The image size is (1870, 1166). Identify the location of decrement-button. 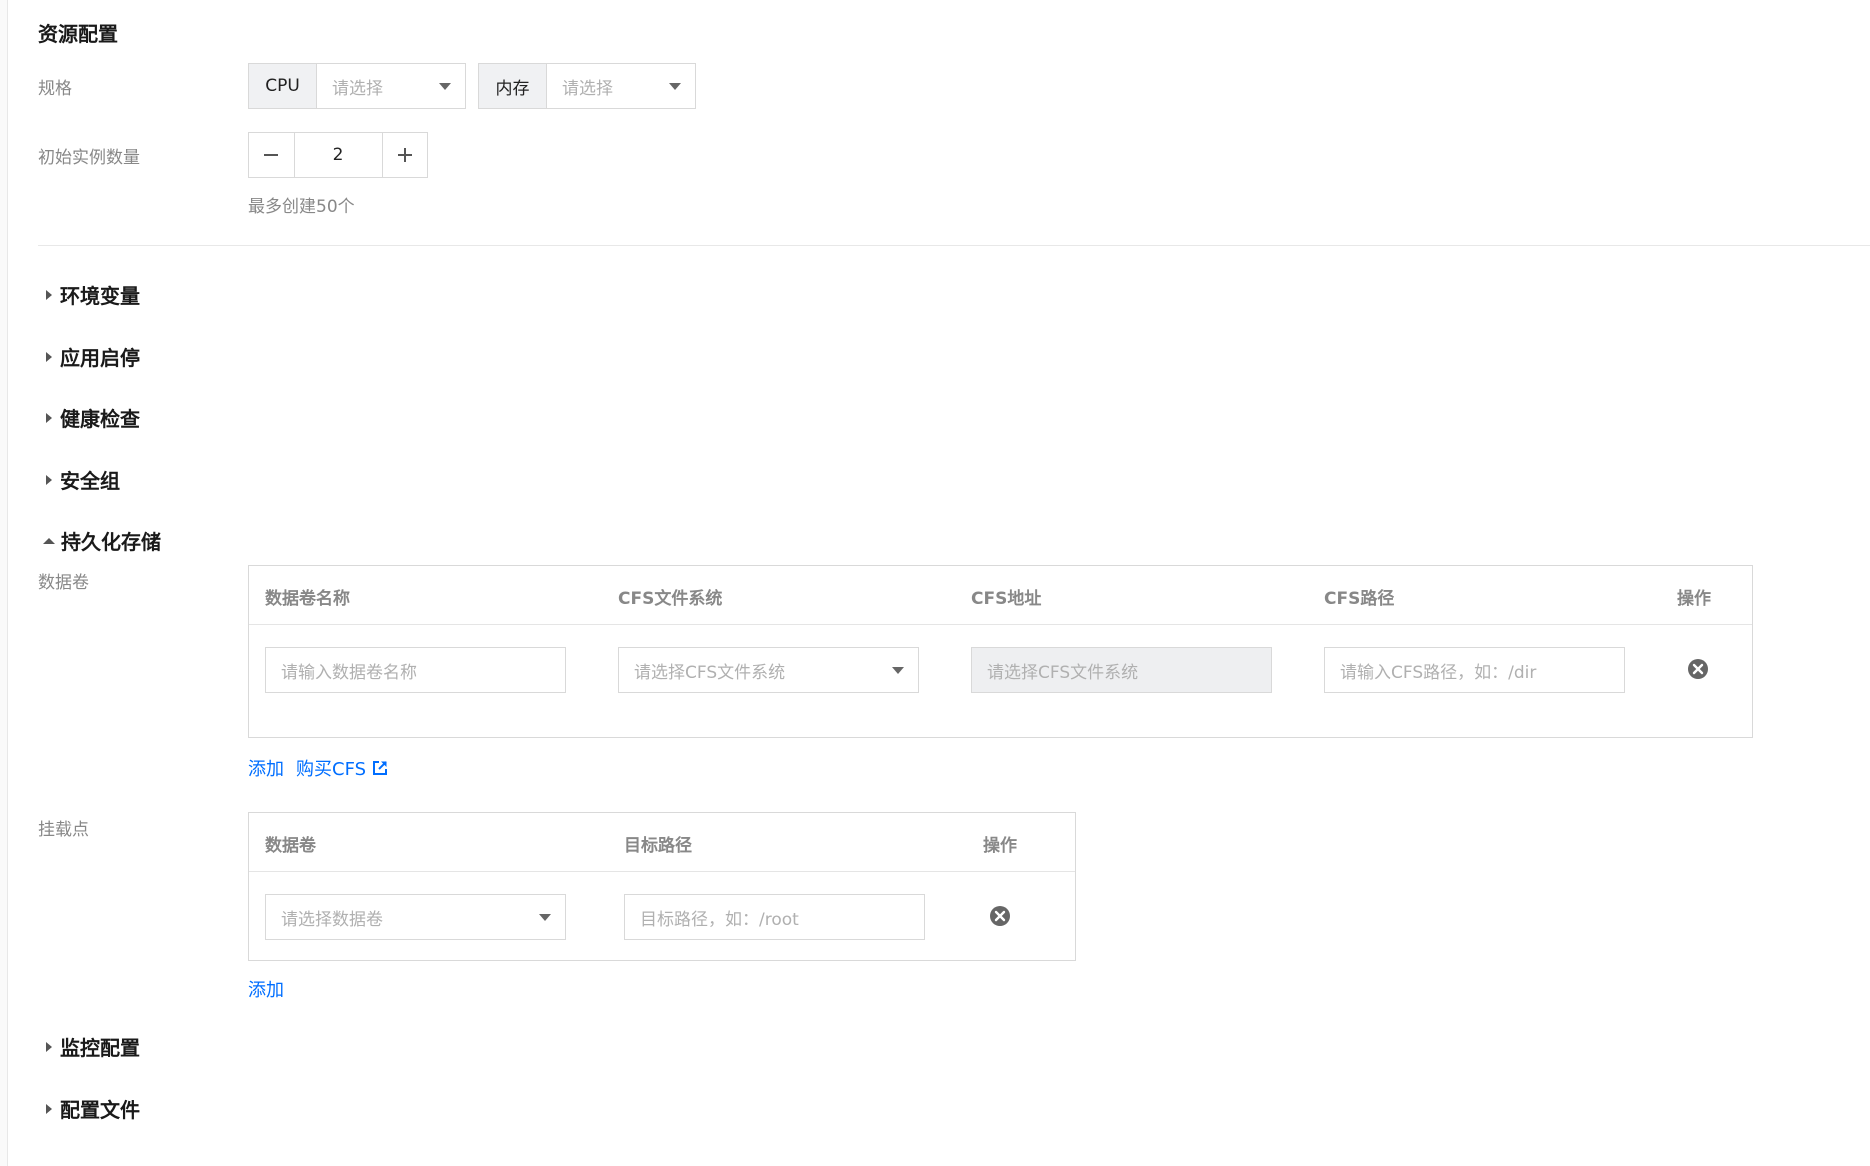
(271, 155).